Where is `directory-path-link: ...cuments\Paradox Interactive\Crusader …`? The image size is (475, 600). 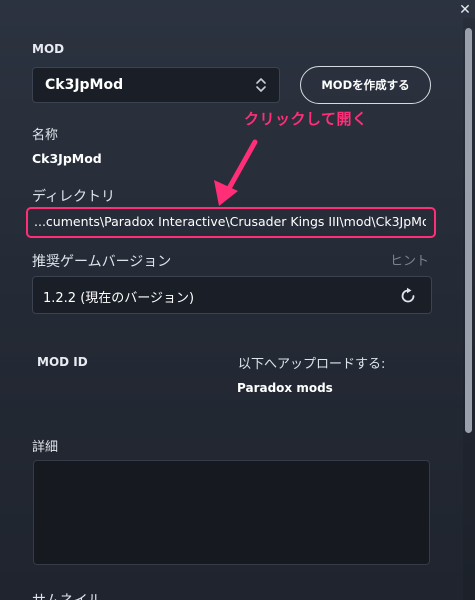
directory-path-link: ...cuments\Paradox Interactive\Crusader … is located at coordinates (230, 221).